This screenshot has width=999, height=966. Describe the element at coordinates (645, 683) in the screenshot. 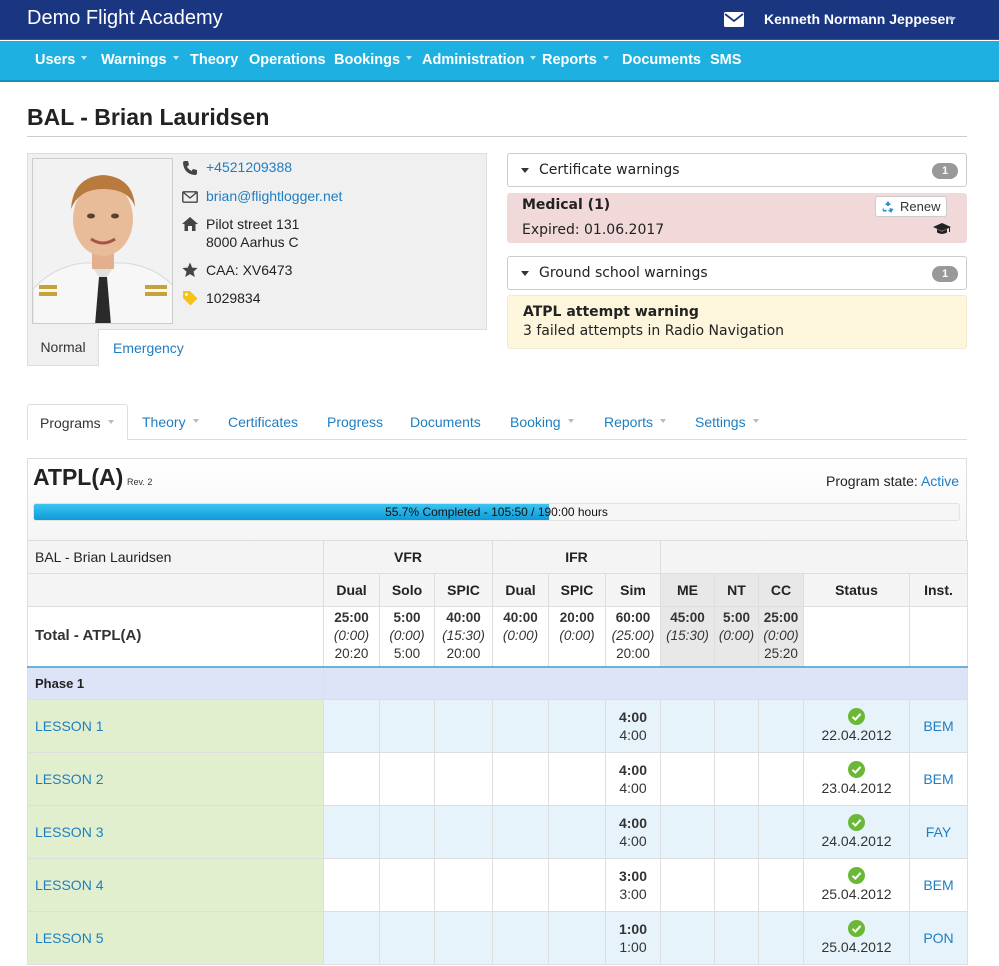

I see `phase-spacer` at that location.